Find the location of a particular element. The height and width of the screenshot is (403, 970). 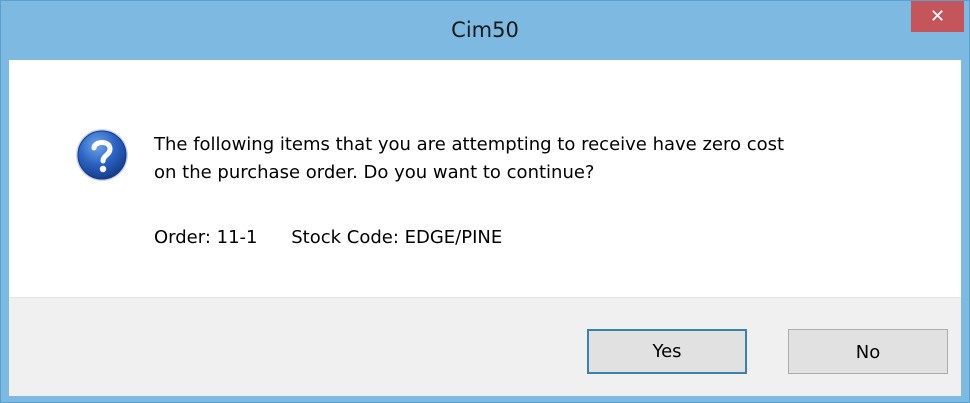

question-icon is located at coordinates (102, 155).